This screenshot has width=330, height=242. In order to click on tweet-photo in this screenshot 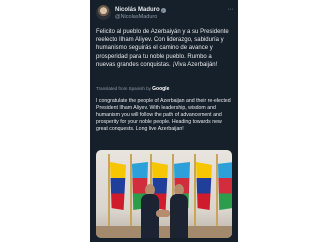, I will do `click(164, 194)`.